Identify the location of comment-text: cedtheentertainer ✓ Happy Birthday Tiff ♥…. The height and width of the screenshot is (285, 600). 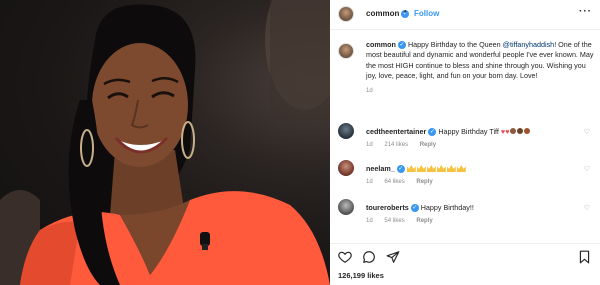
(480, 130).